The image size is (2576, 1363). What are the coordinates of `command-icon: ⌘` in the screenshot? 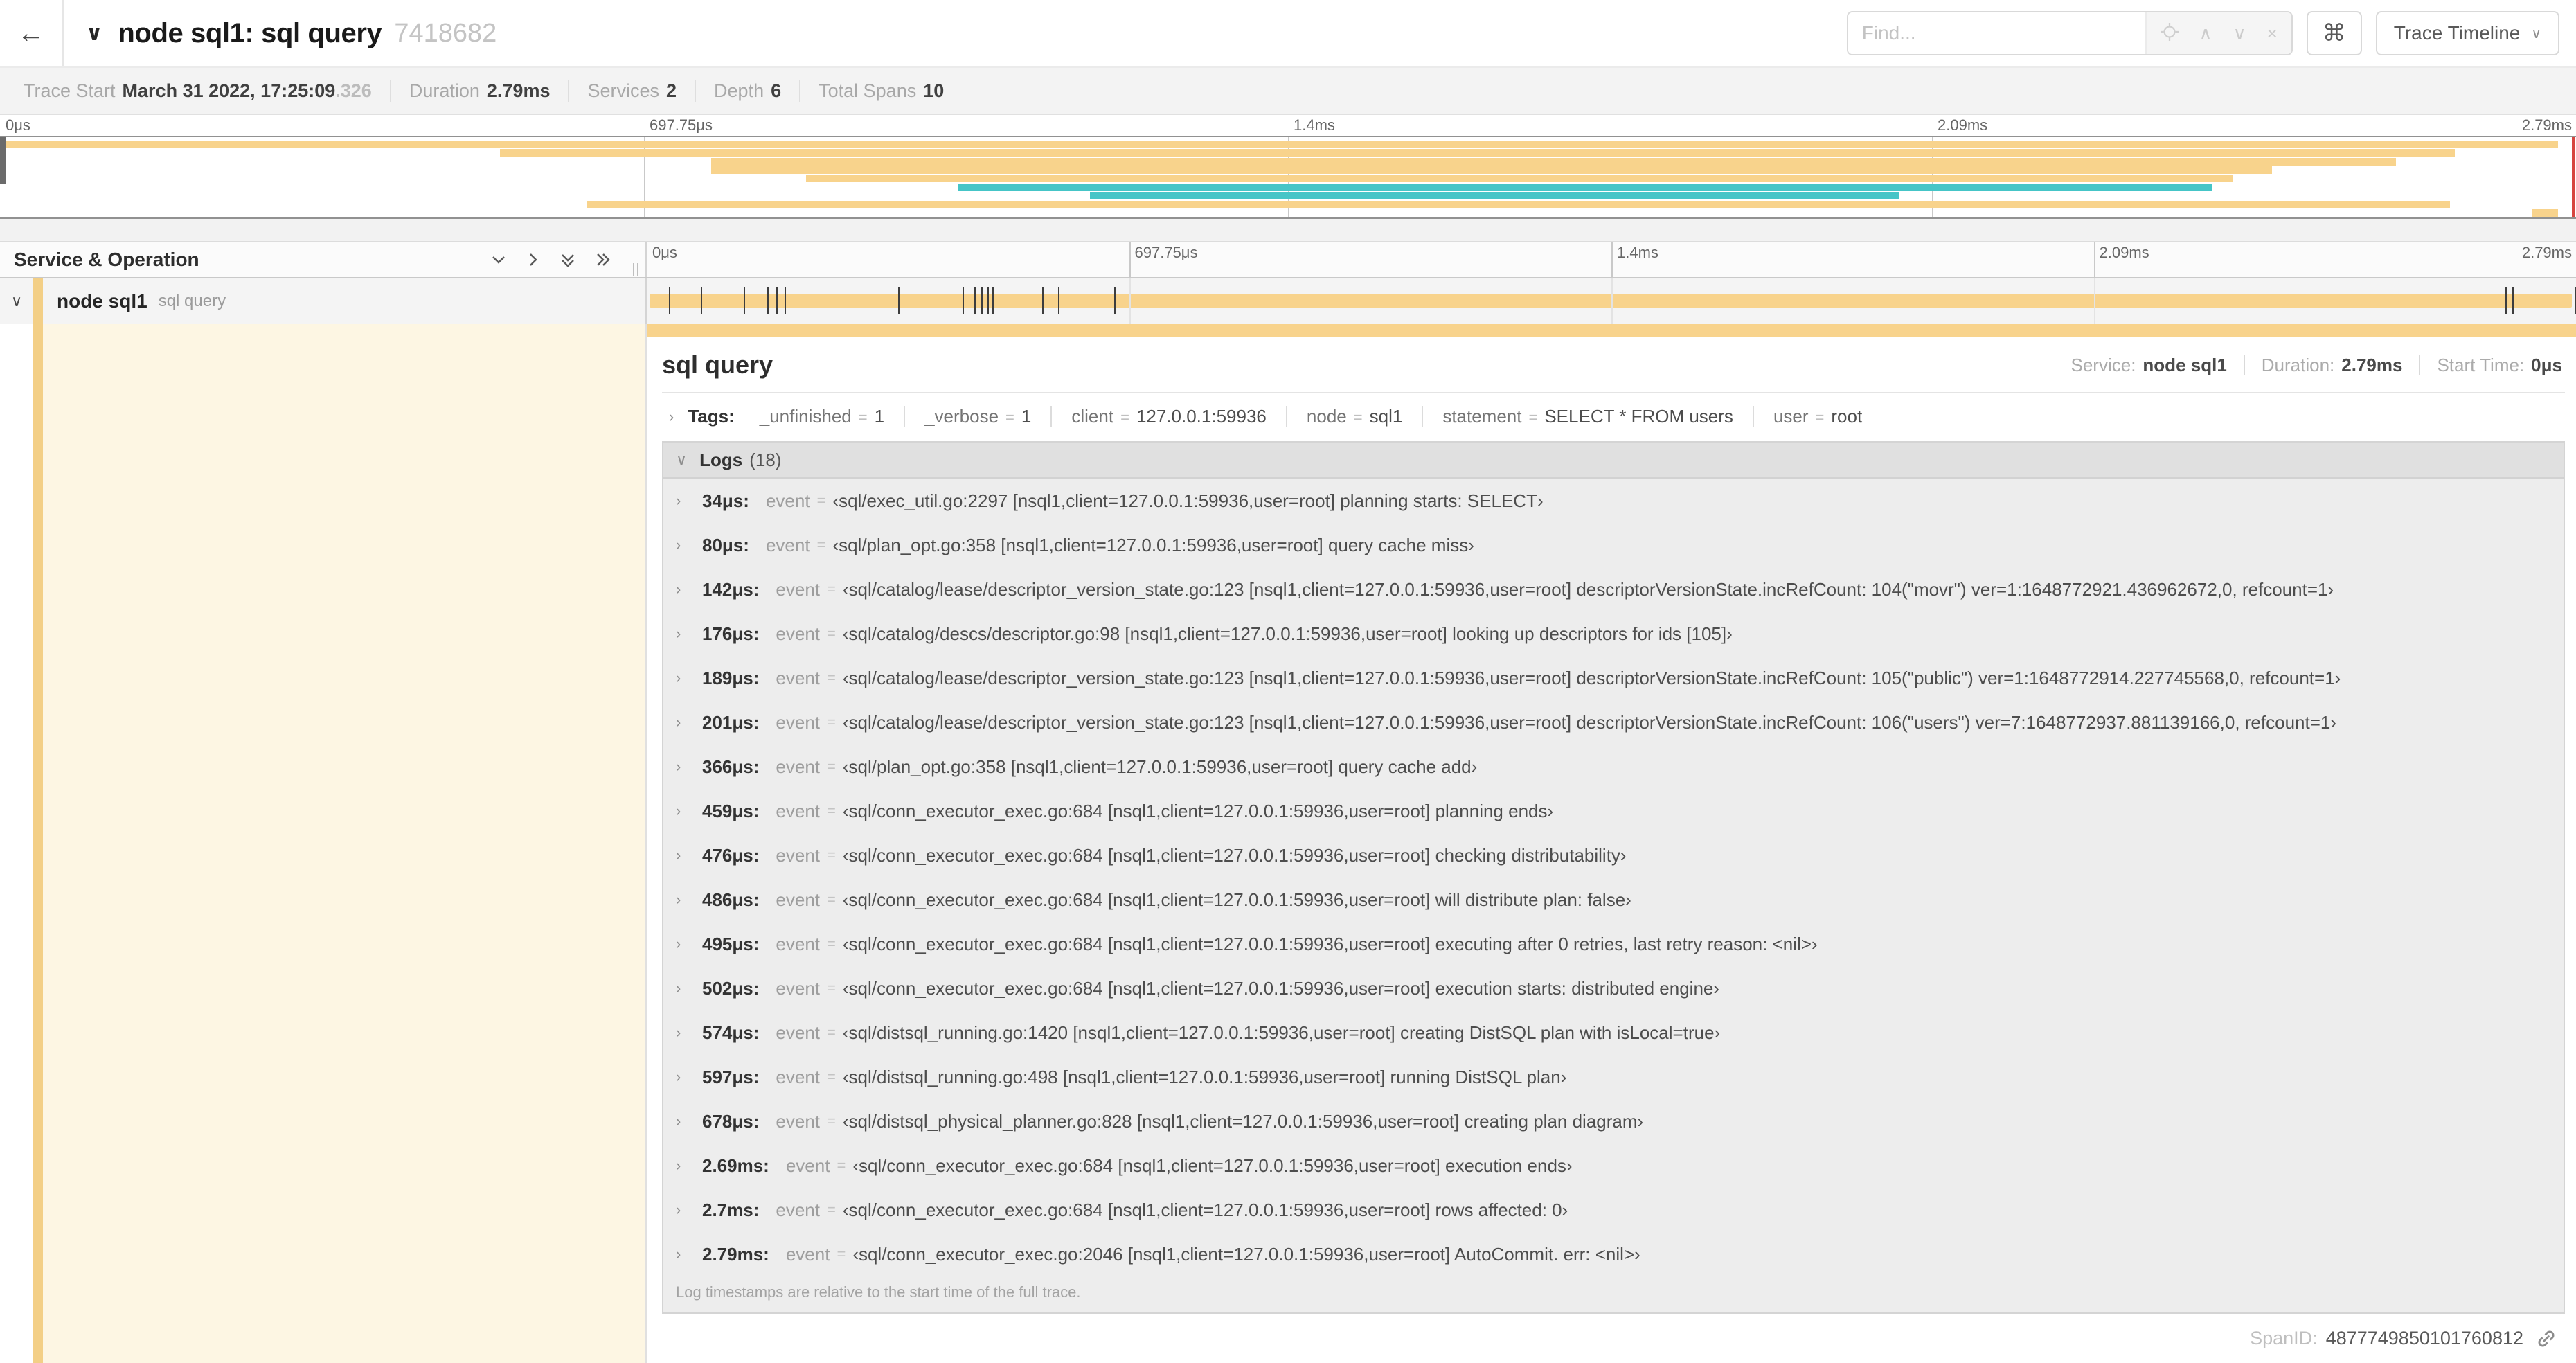 It's located at (2334, 33).